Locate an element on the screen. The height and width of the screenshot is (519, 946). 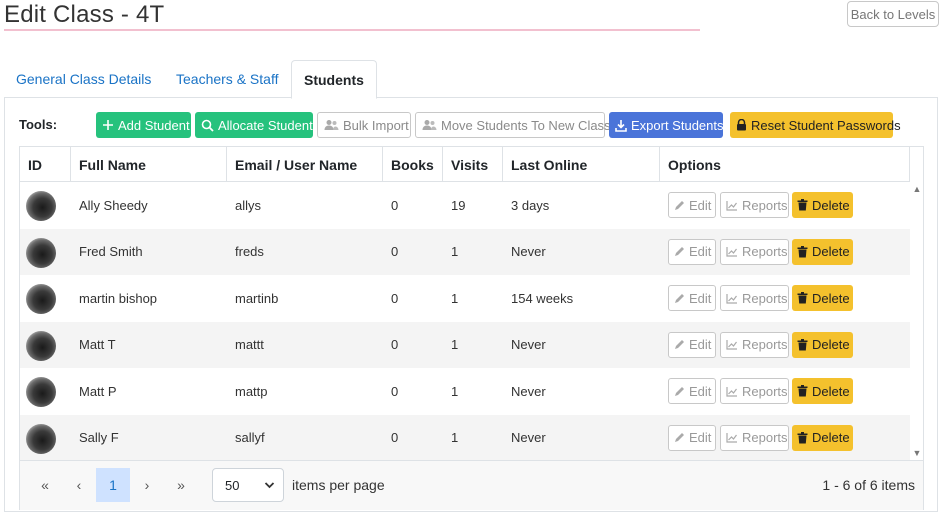
tab-teachers-staff: Teachers & Staff is located at coordinates (227, 79).